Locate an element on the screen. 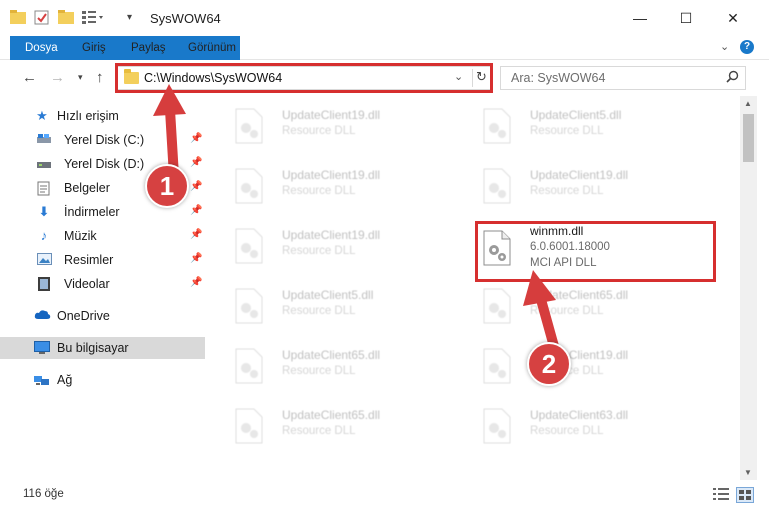 Image resolution: width=769 pixels, height=524 pixels. sidebar-item-quick-access: ★ Hızlı erişim is located at coordinates (102, 116).